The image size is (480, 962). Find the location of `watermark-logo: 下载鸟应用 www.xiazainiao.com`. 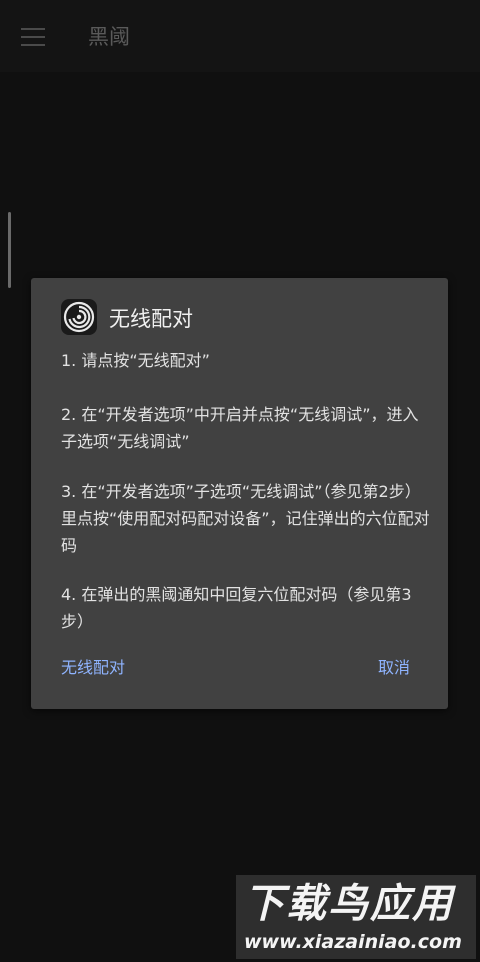

watermark-logo: 下载鸟应用 www.xiazainiao.com is located at coordinates (356, 917).